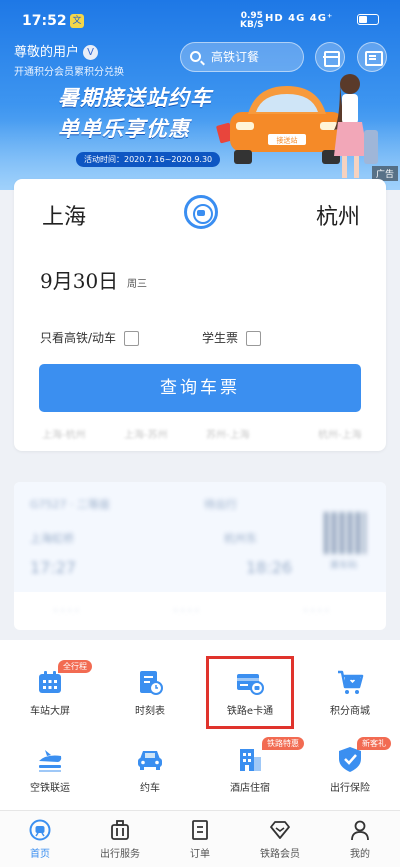 This screenshot has width=400, height=867. I want to click on timetable-icon, so click(150, 682).